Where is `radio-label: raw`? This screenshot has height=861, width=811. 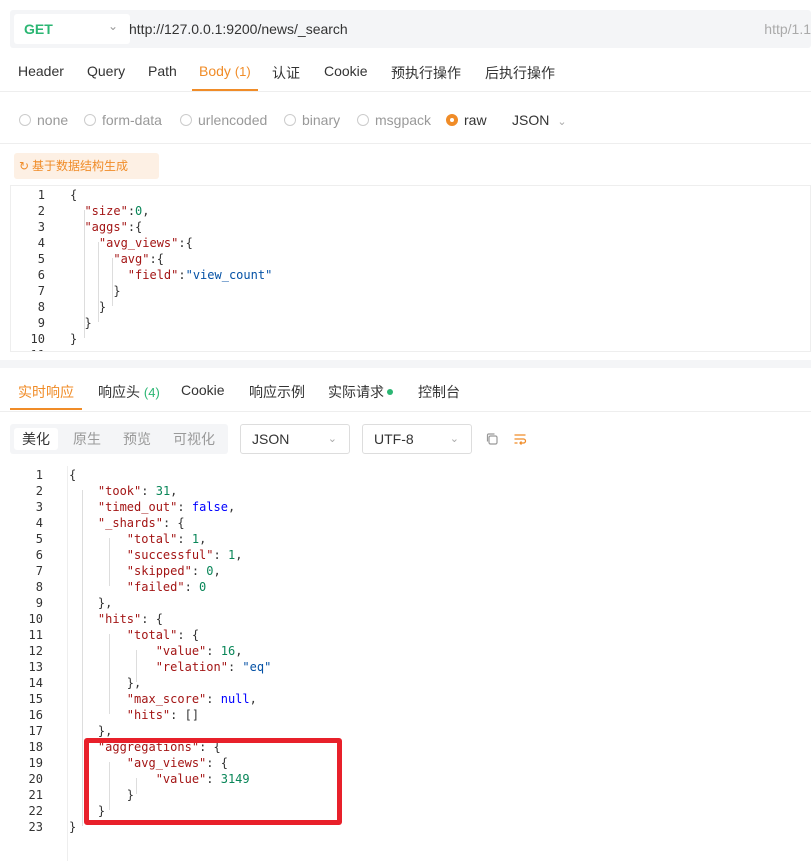
radio-label: raw is located at coordinates (475, 120).